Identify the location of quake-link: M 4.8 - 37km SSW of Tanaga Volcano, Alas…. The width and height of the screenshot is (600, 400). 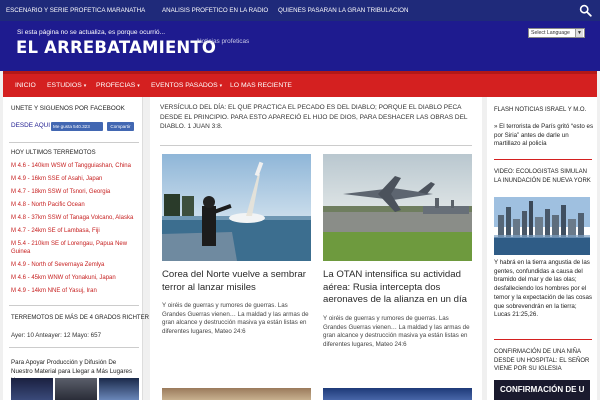
(75, 218).